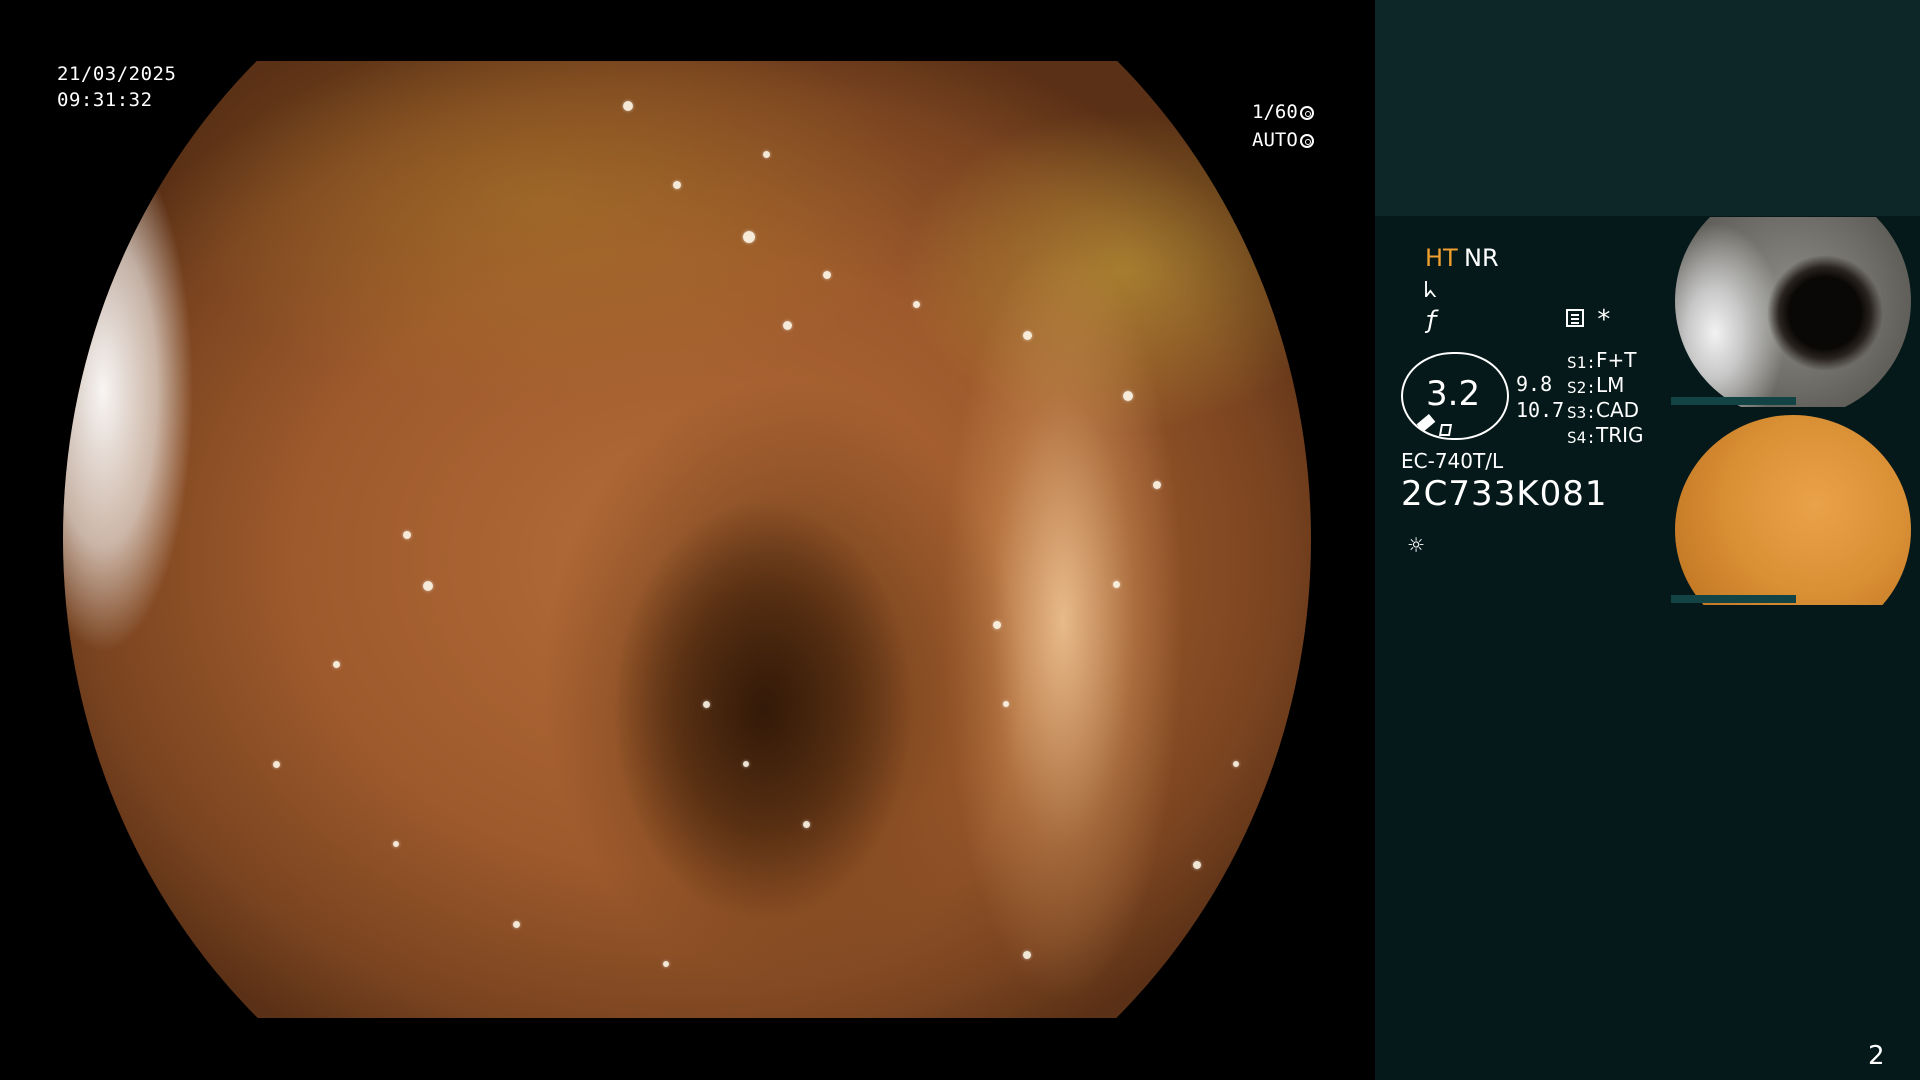  I want to click on time-readout: 09:31:32, so click(105, 100).